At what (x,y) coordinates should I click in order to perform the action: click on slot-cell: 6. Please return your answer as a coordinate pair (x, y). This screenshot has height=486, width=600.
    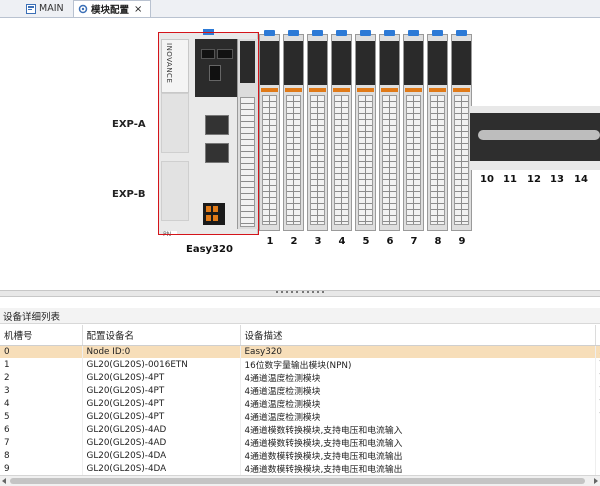
    Looking at the image, I should click on (41, 429).